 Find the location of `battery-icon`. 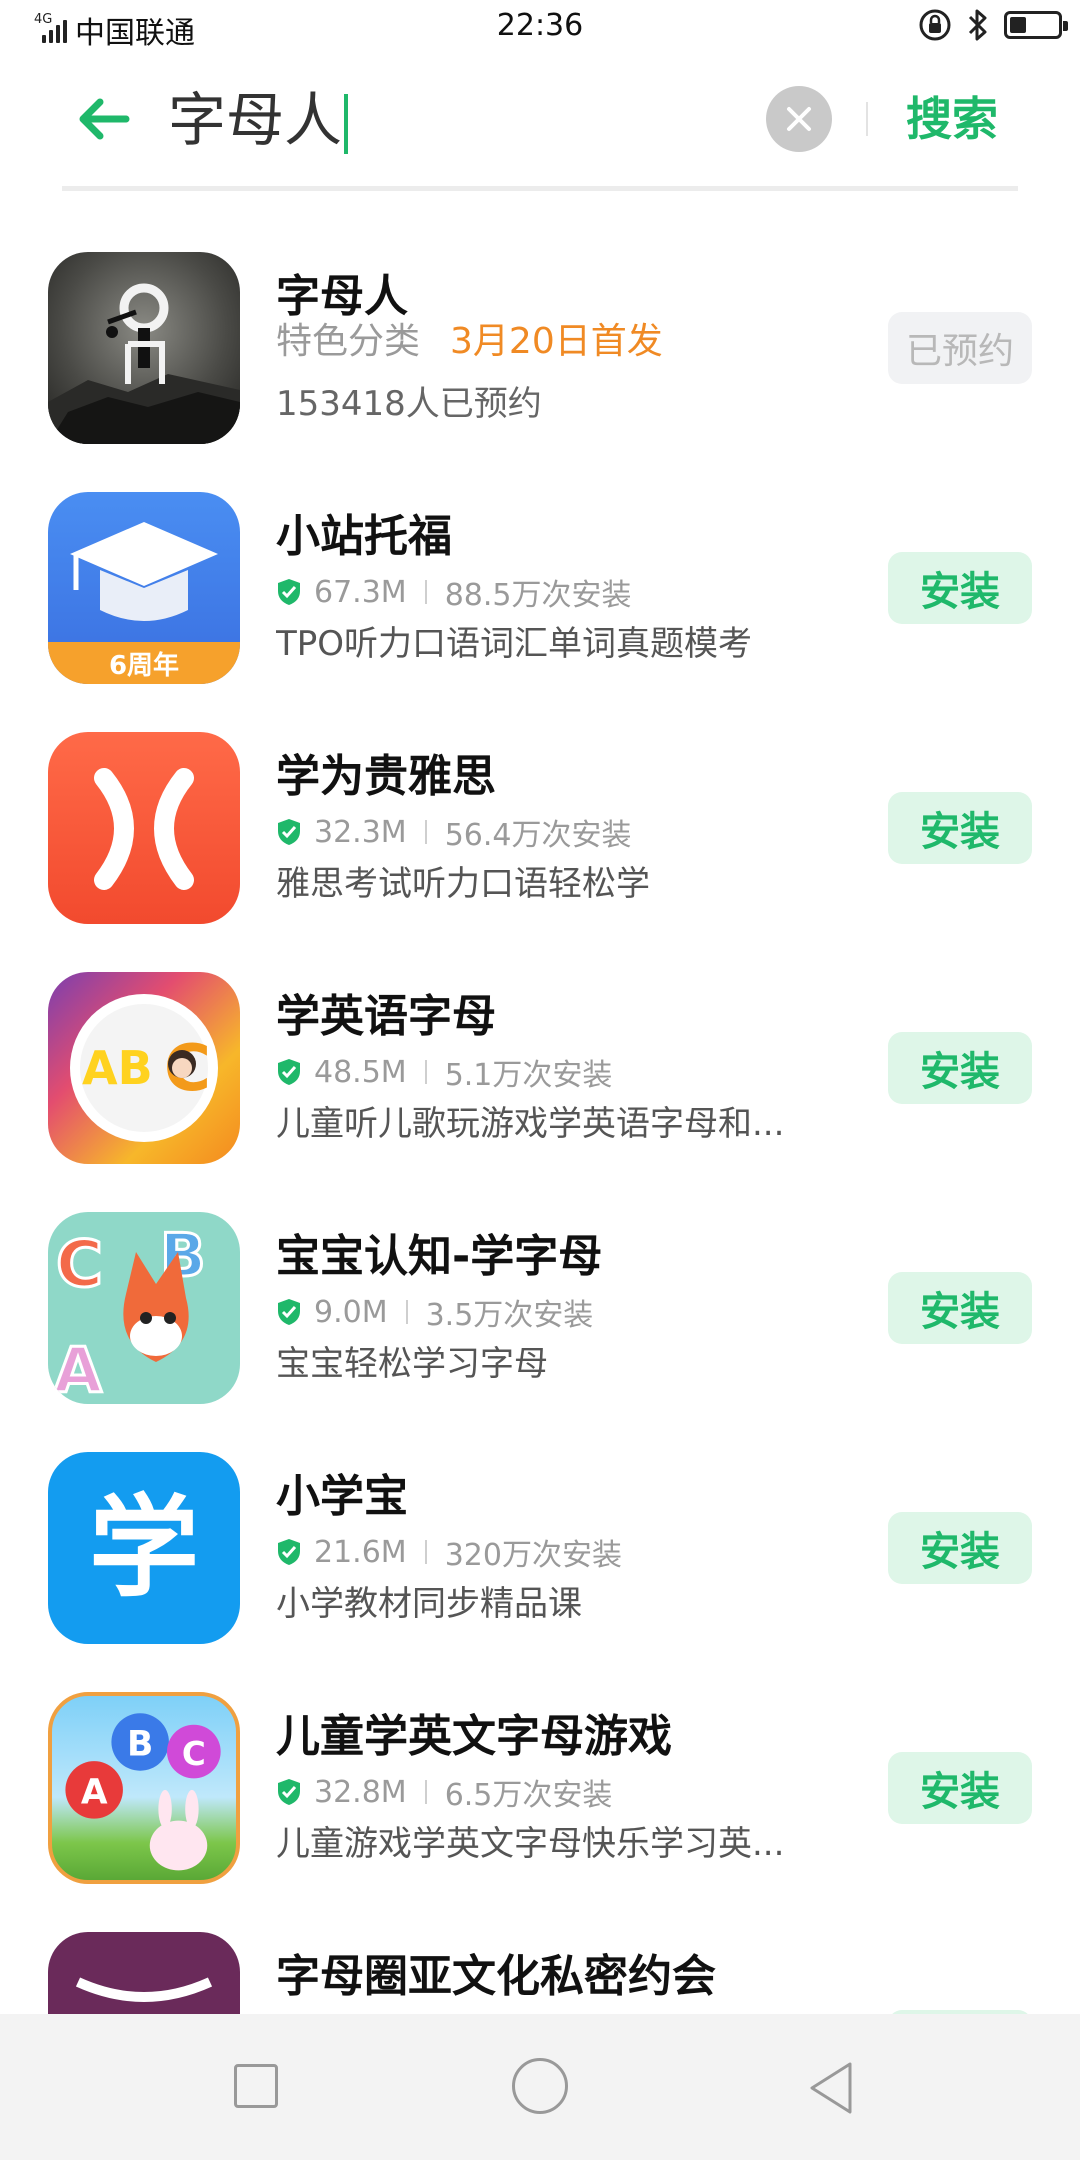

battery-icon is located at coordinates (1036, 25).